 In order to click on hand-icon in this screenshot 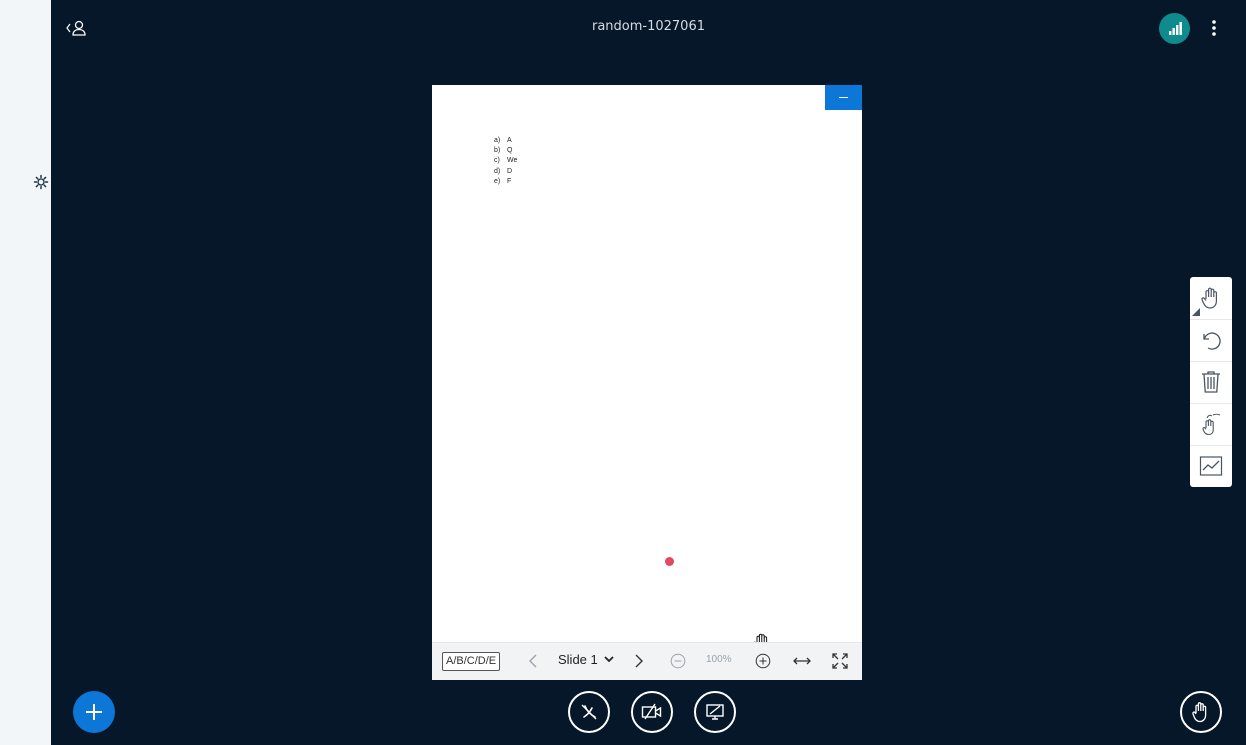, I will do `click(1209, 298)`.